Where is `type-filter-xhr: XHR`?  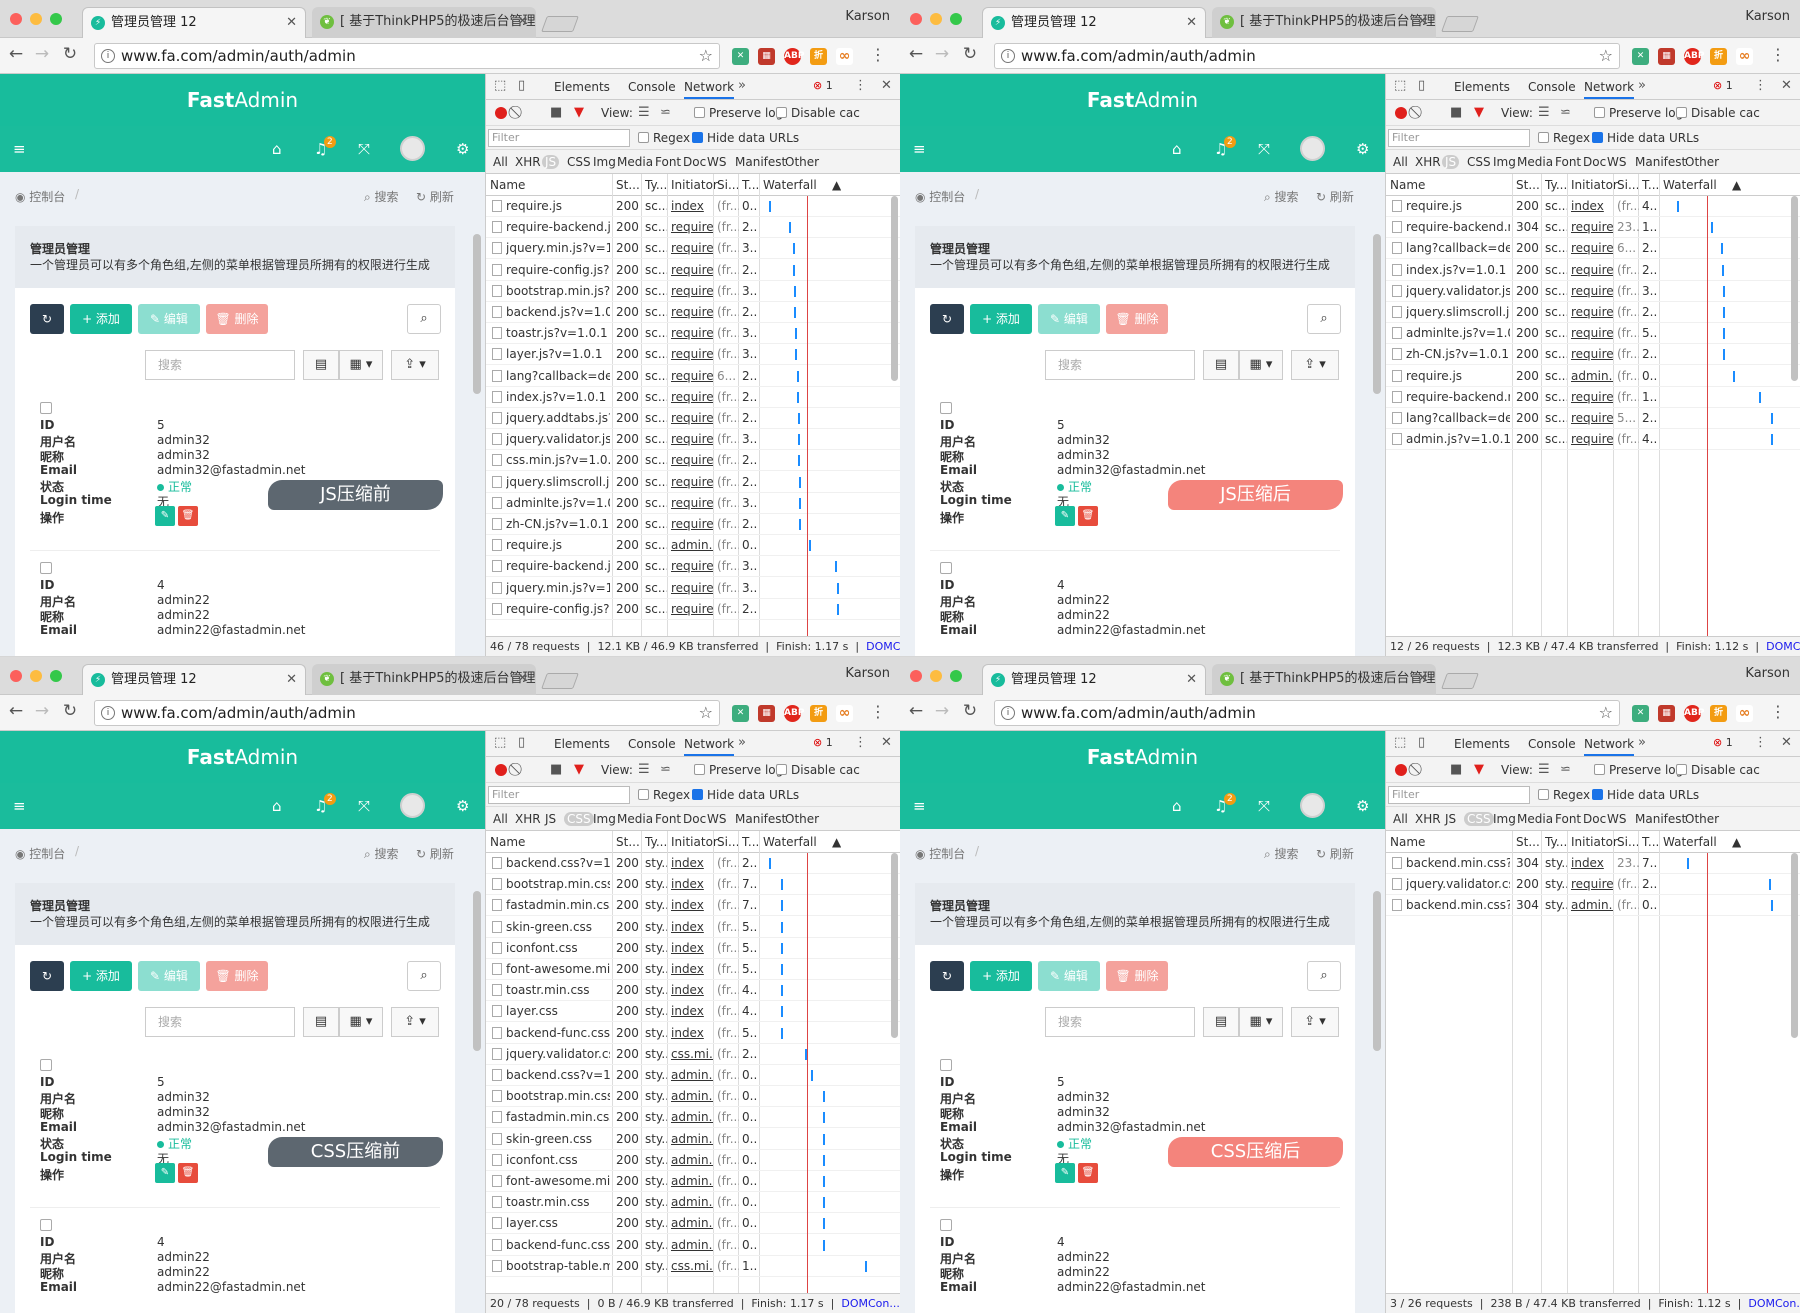
type-filter-xhr: XHR is located at coordinates (528, 819).